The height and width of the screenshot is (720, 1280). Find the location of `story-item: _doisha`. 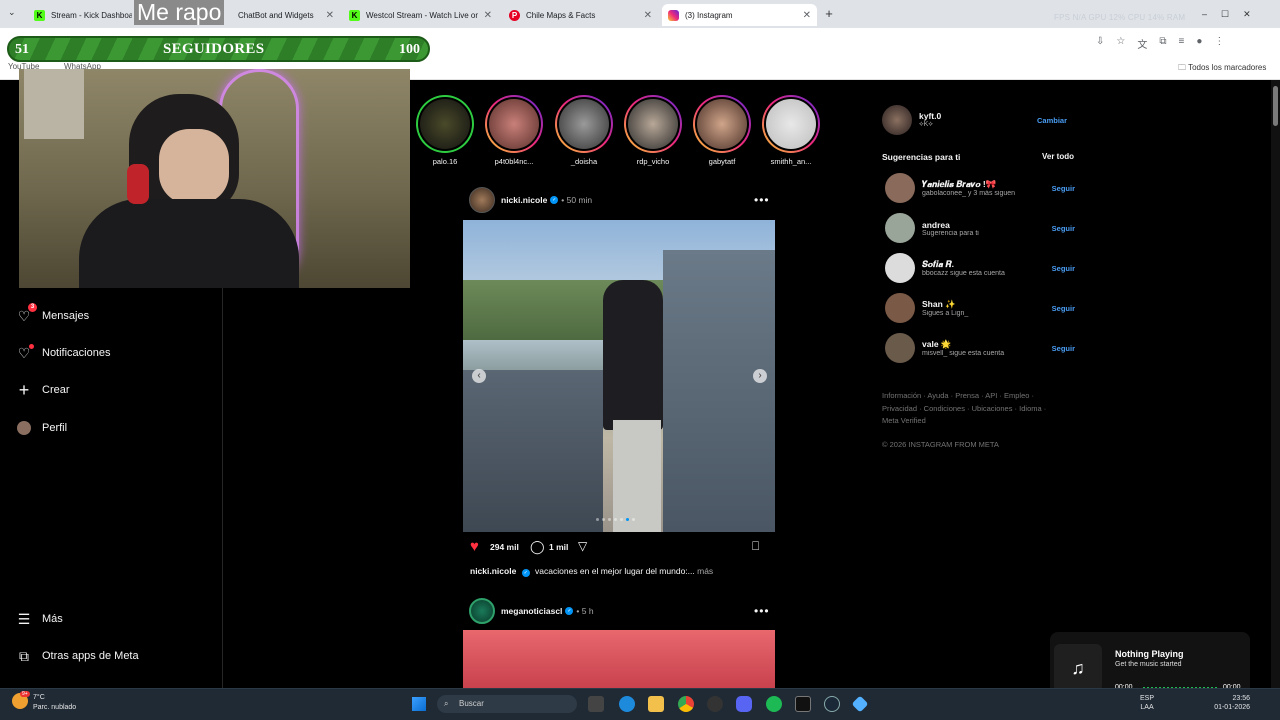

story-item: _doisha is located at coordinates (584, 130).